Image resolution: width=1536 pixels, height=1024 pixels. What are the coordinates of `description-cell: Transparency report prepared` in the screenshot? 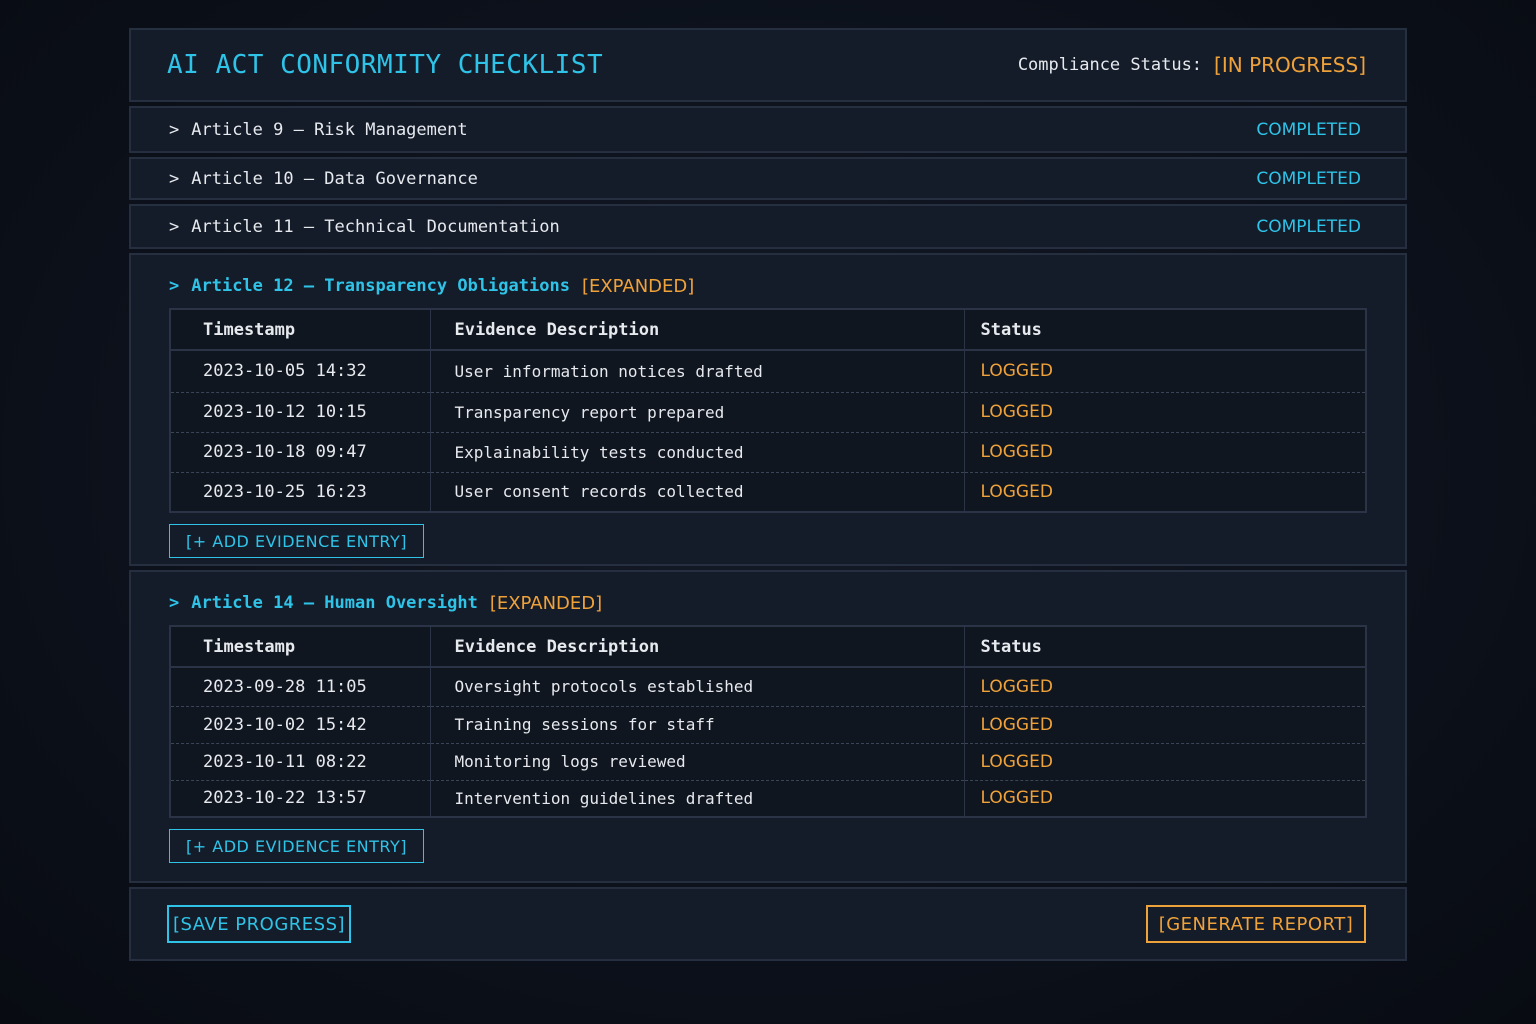 It's located at (697, 411).